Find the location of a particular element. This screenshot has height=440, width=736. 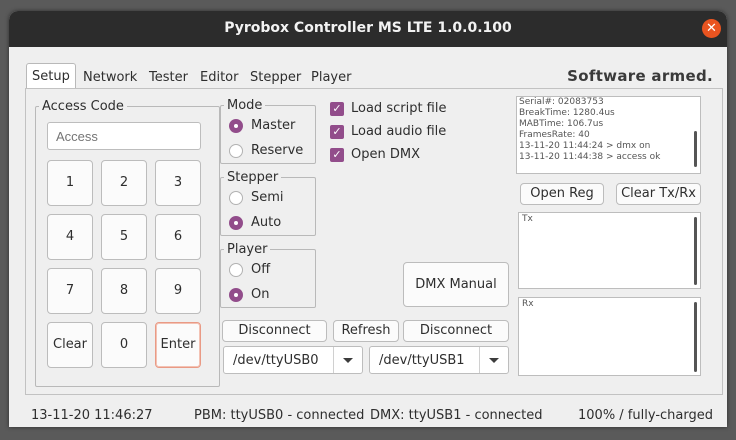

window-title: Pyrobox Controller MS LTE 1.0.0.100 is located at coordinates (368, 28).